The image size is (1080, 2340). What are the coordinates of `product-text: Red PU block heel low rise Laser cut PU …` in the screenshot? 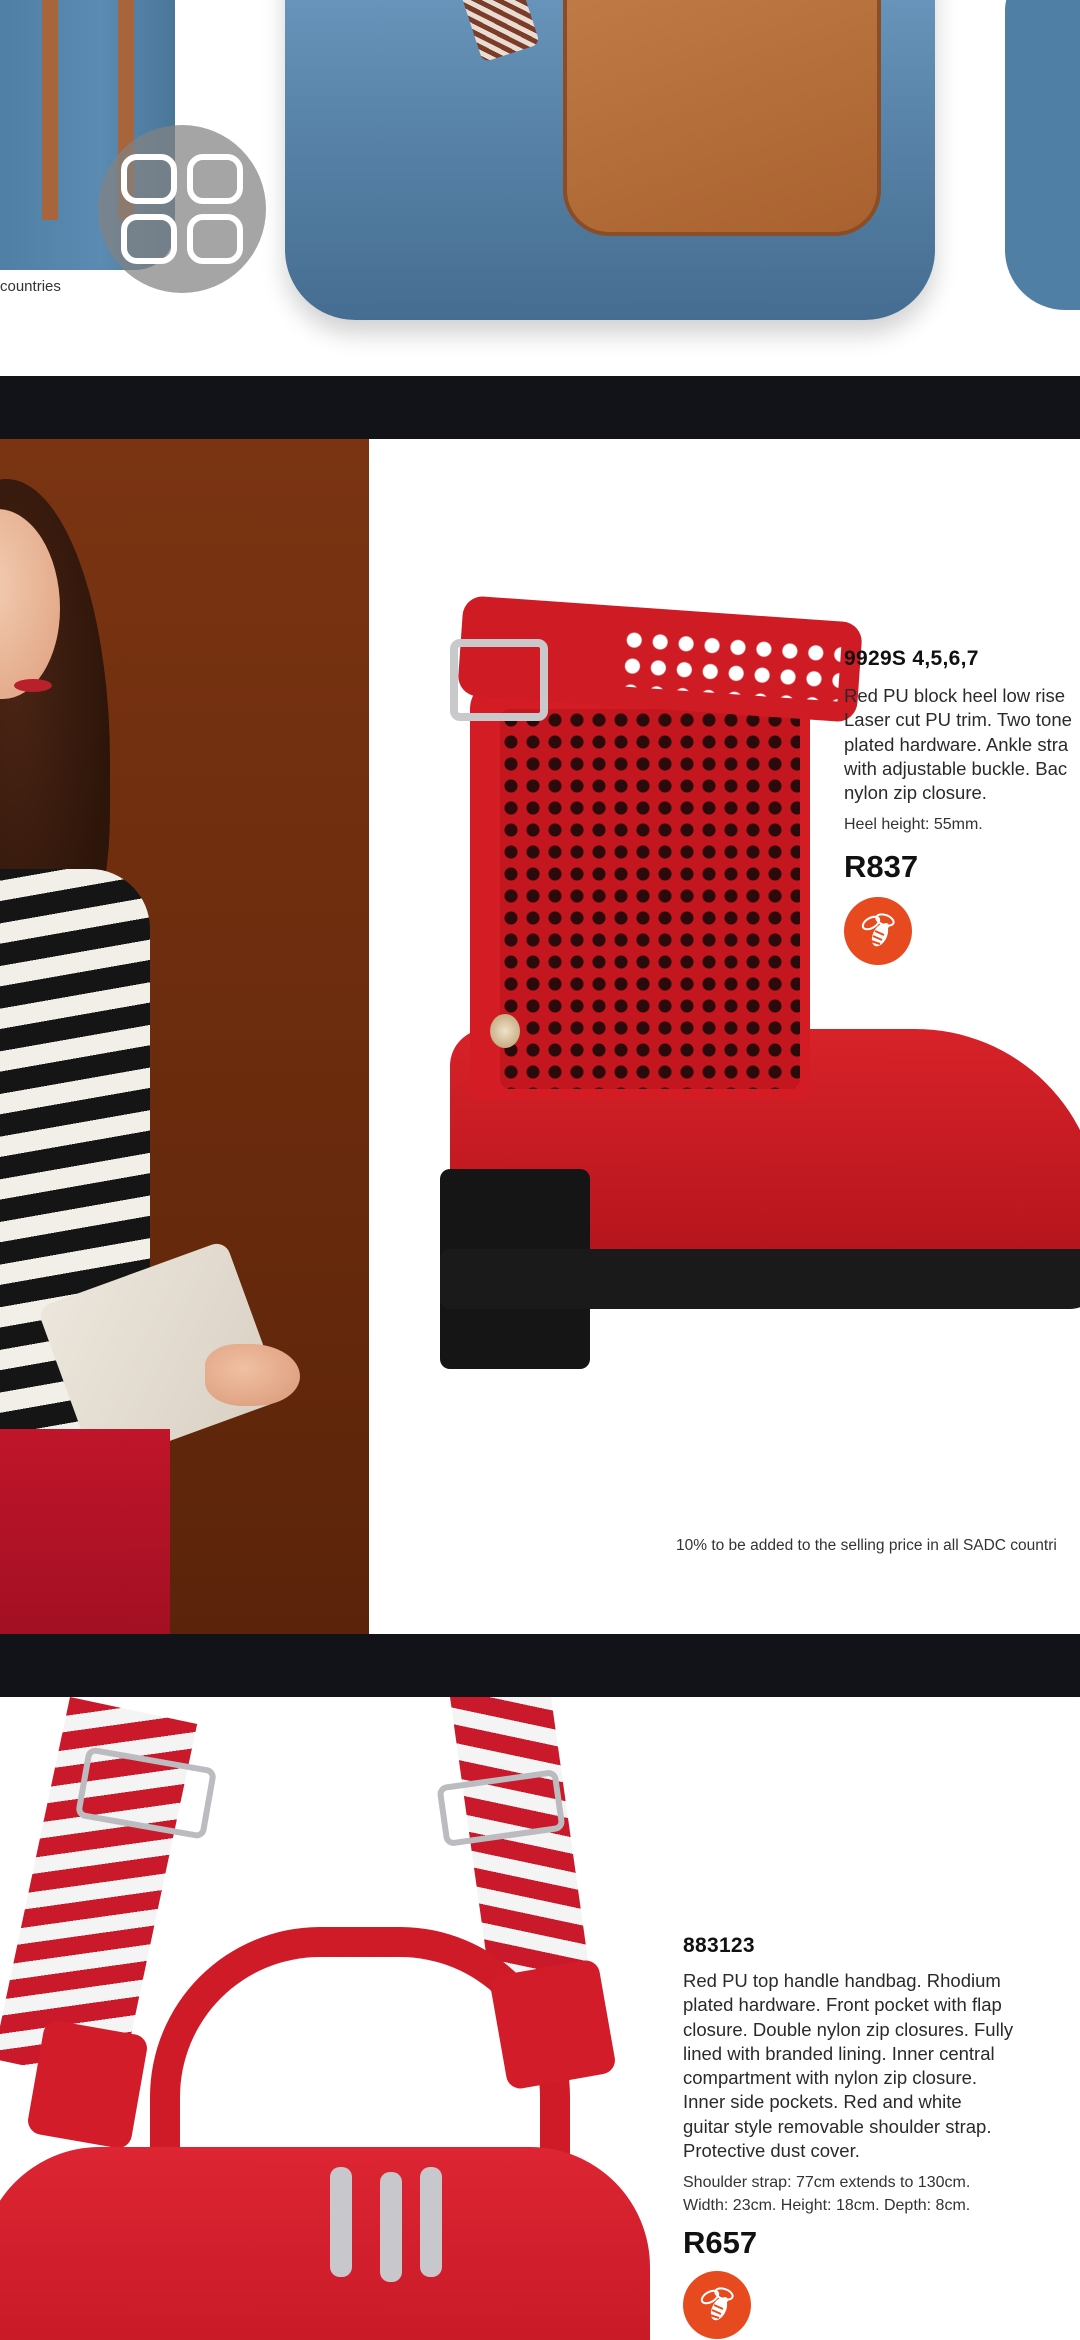 It's located at (958, 744).